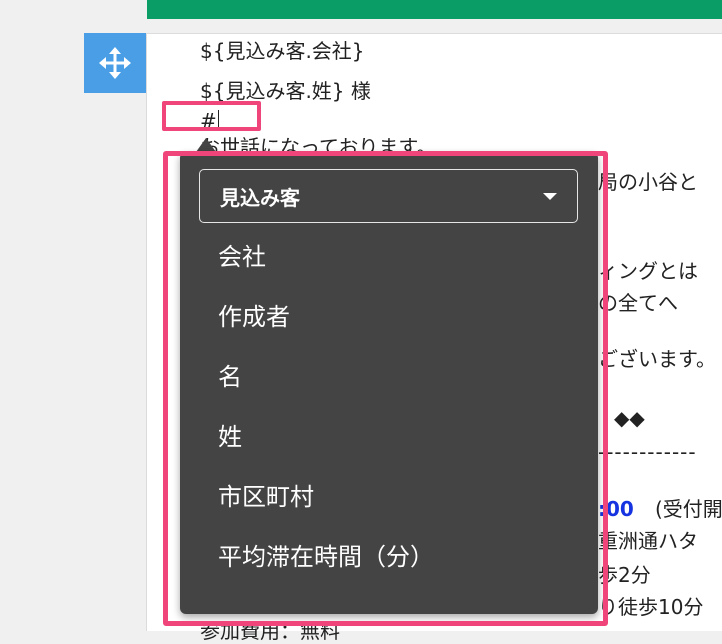 Image resolution: width=722 pixels, height=644 pixels. I want to click on body-line: の全てへ, so click(638, 303).